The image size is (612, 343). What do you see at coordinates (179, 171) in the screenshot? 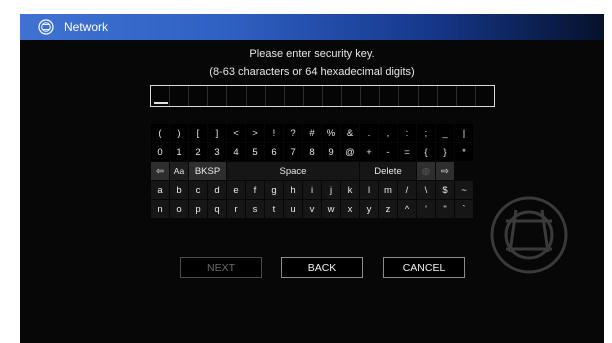
I see `case-toggle-key: Aa` at bounding box center [179, 171].